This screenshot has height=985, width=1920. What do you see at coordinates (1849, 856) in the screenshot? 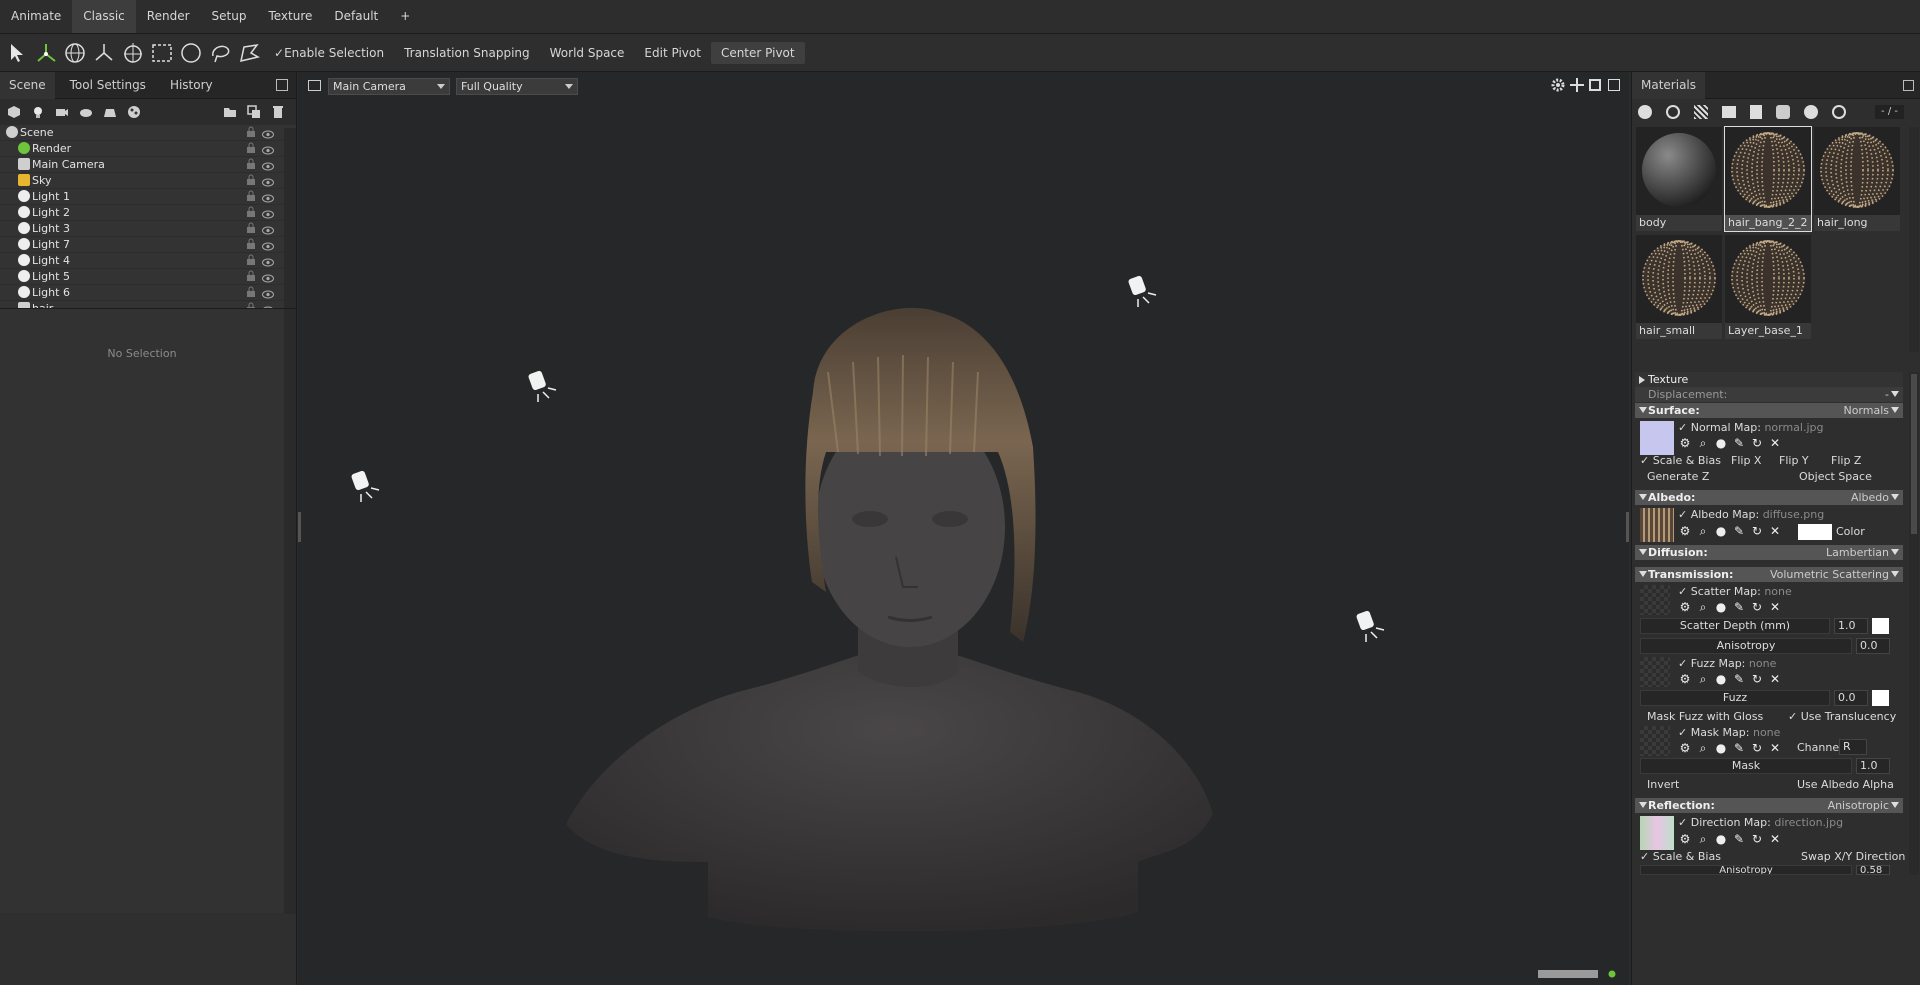
I see `swap-xy-direction-checkbox: Swap X/Y Direction` at bounding box center [1849, 856].